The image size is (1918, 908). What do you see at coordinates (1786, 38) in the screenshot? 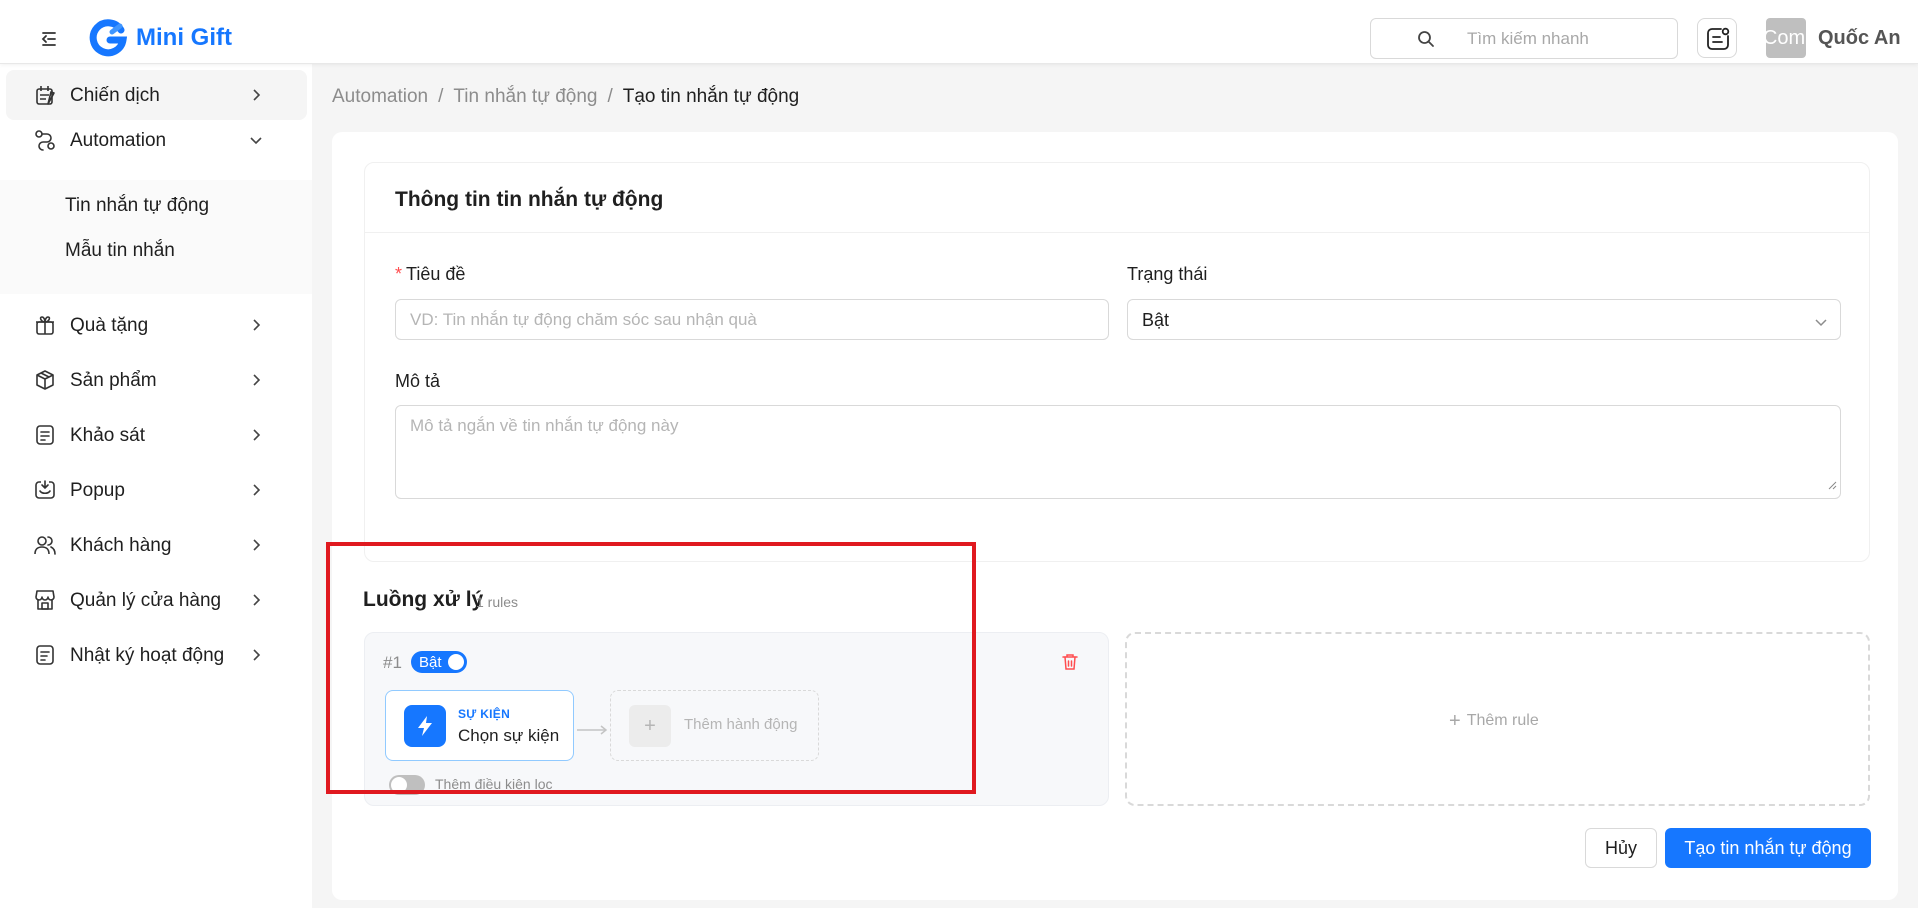
I see `user-avatar: Com` at bounding box center [1786, 38].